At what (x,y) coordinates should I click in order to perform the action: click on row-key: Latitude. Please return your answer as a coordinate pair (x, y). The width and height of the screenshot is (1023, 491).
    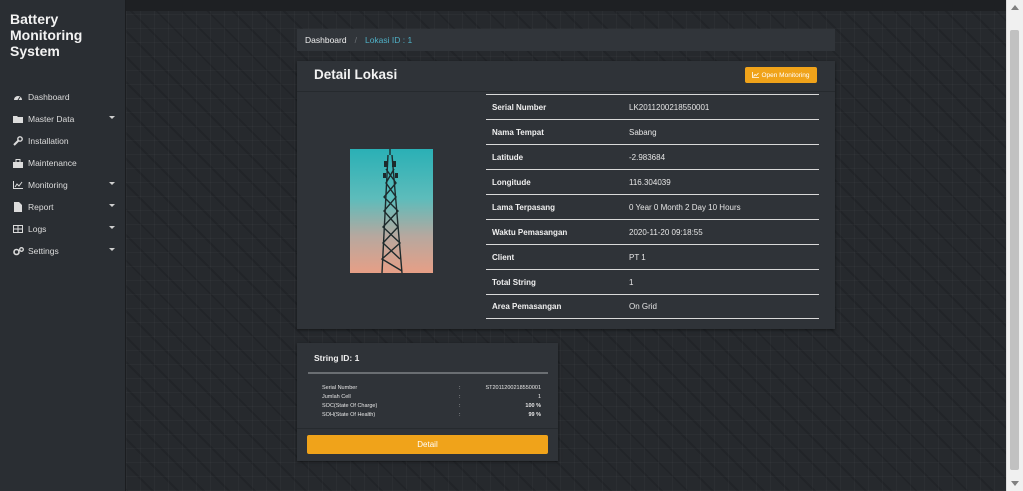
    Looking at the image, I should click on (508, 157).